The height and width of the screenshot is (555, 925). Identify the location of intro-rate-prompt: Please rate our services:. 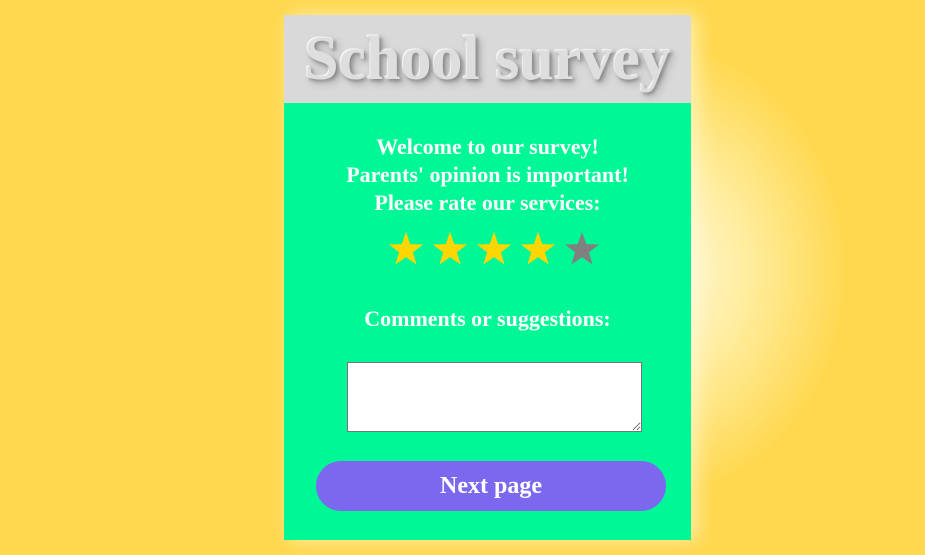
(487, 202).